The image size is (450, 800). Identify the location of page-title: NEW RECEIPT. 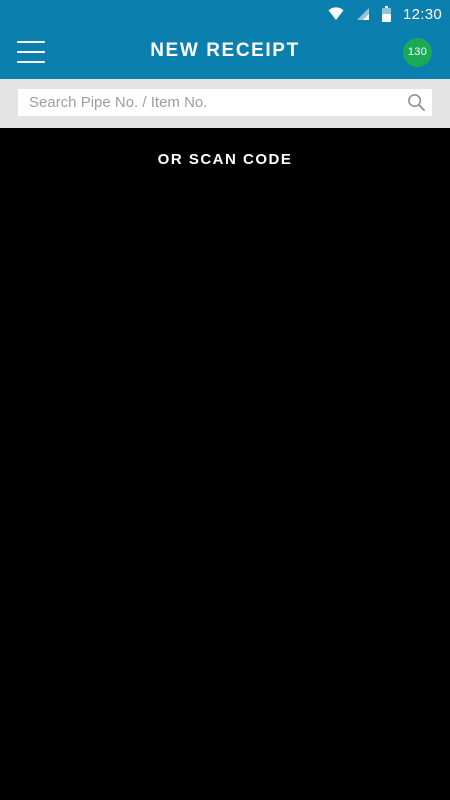
(225, 50).